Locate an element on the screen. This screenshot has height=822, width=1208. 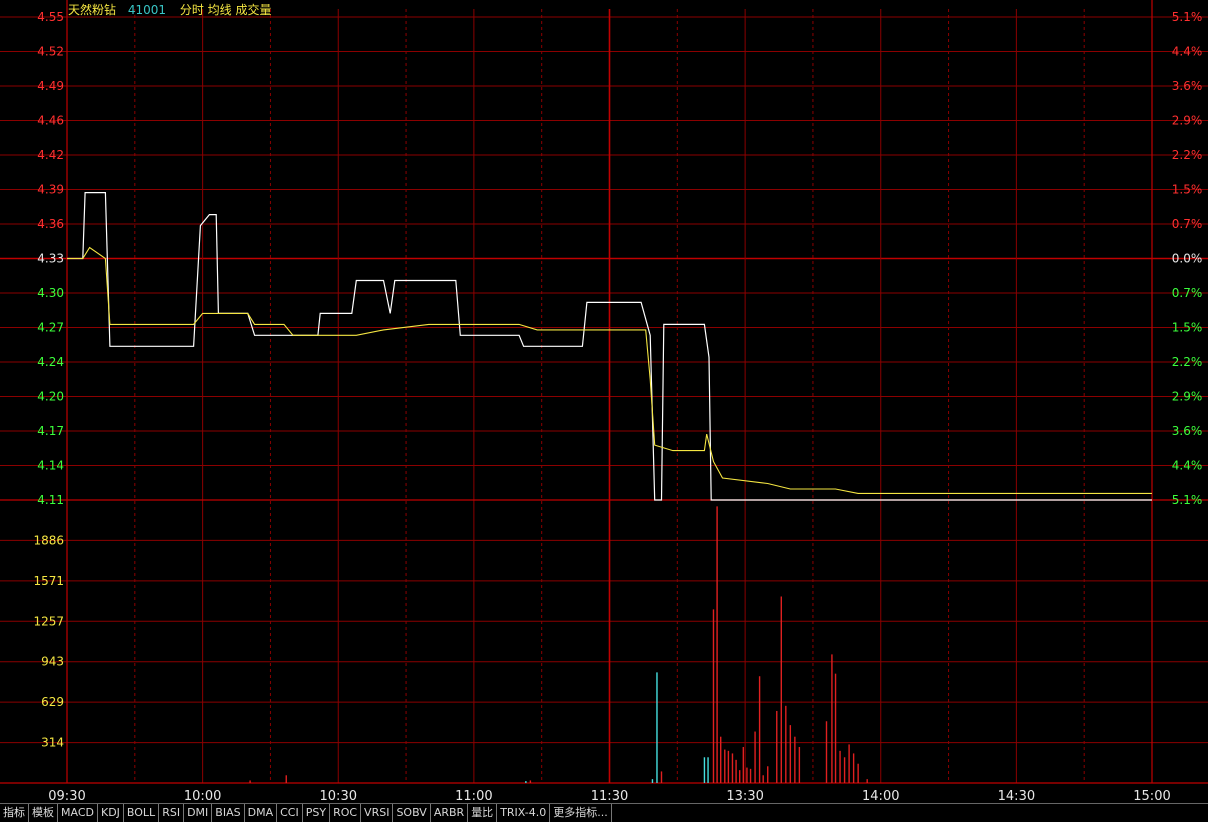
price-tick-label: 4.33 is located at coordinates (50, 259).